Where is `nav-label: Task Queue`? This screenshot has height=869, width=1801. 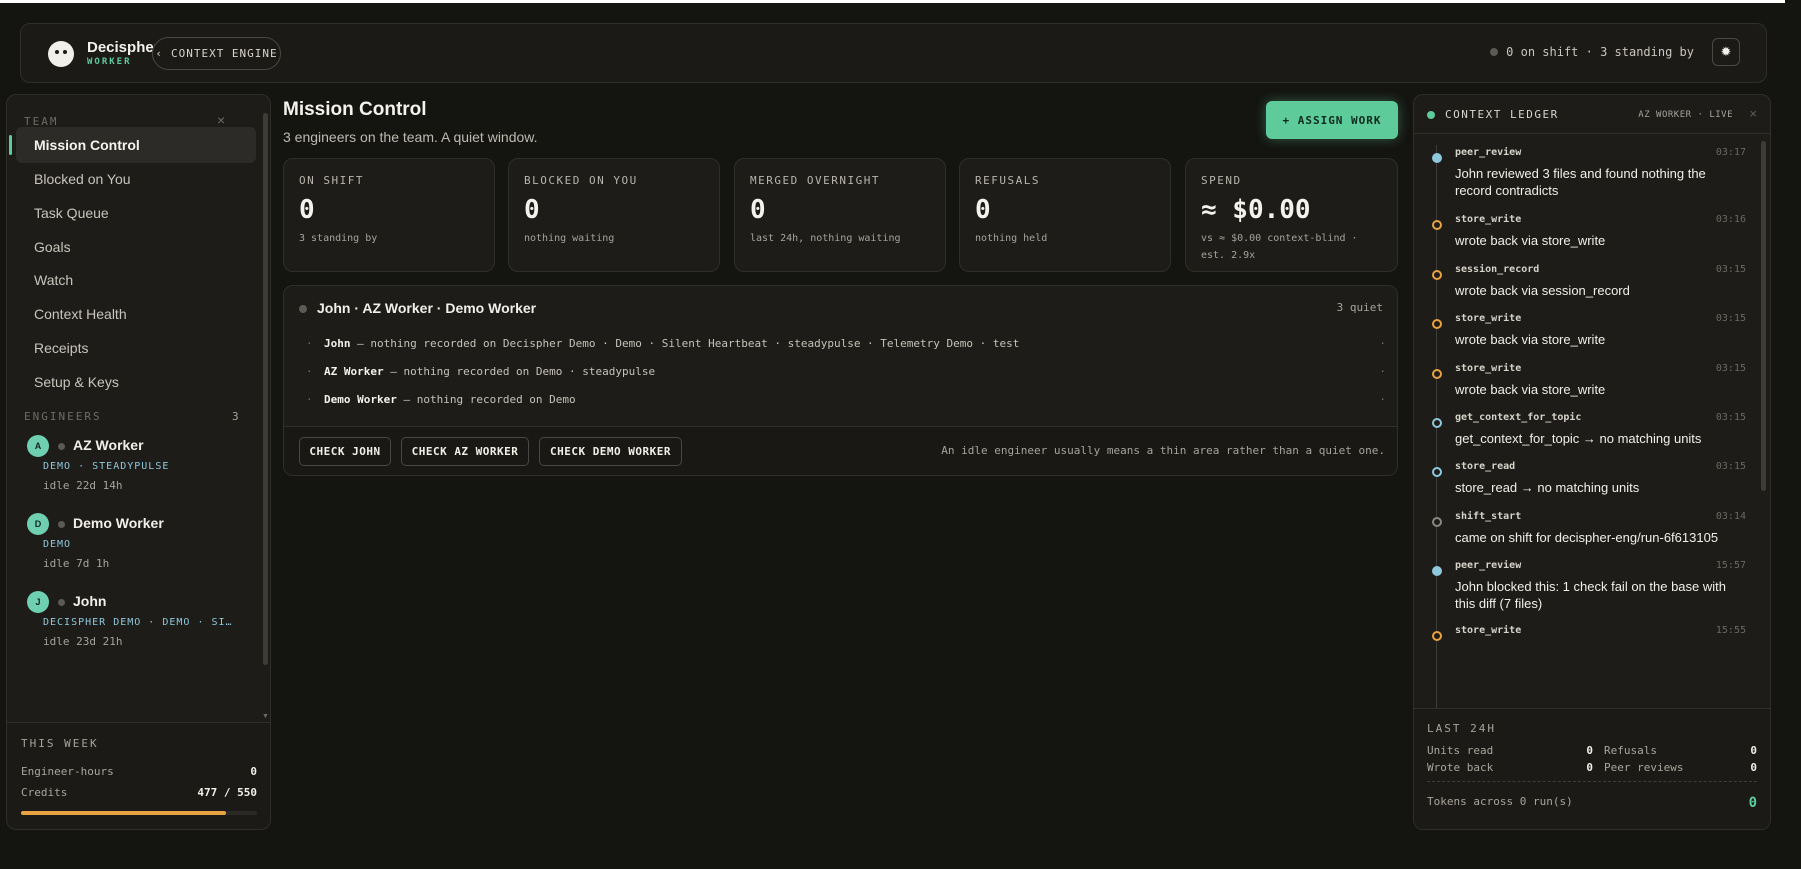
nav-label: Task Queue is located at coordinates (71, 213).